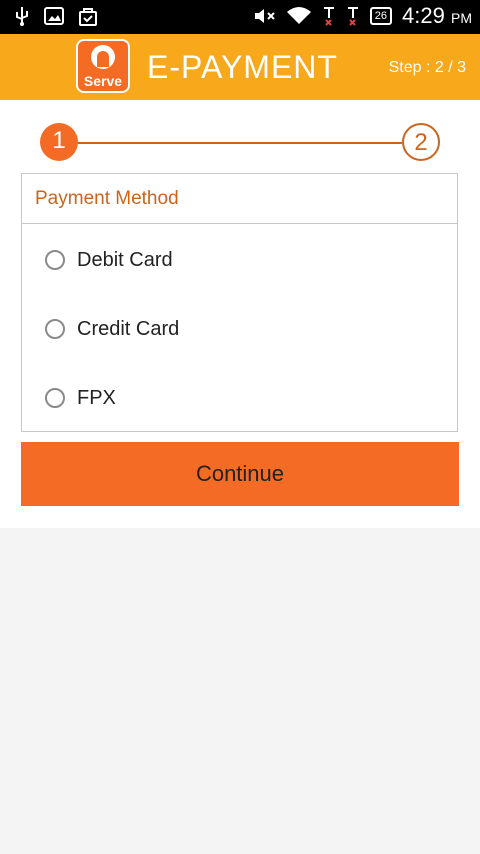  What do you see at coordinates (423, 15) in the screenshot?
I see `clock-time: 4:29` at bounding box center [423, 15].